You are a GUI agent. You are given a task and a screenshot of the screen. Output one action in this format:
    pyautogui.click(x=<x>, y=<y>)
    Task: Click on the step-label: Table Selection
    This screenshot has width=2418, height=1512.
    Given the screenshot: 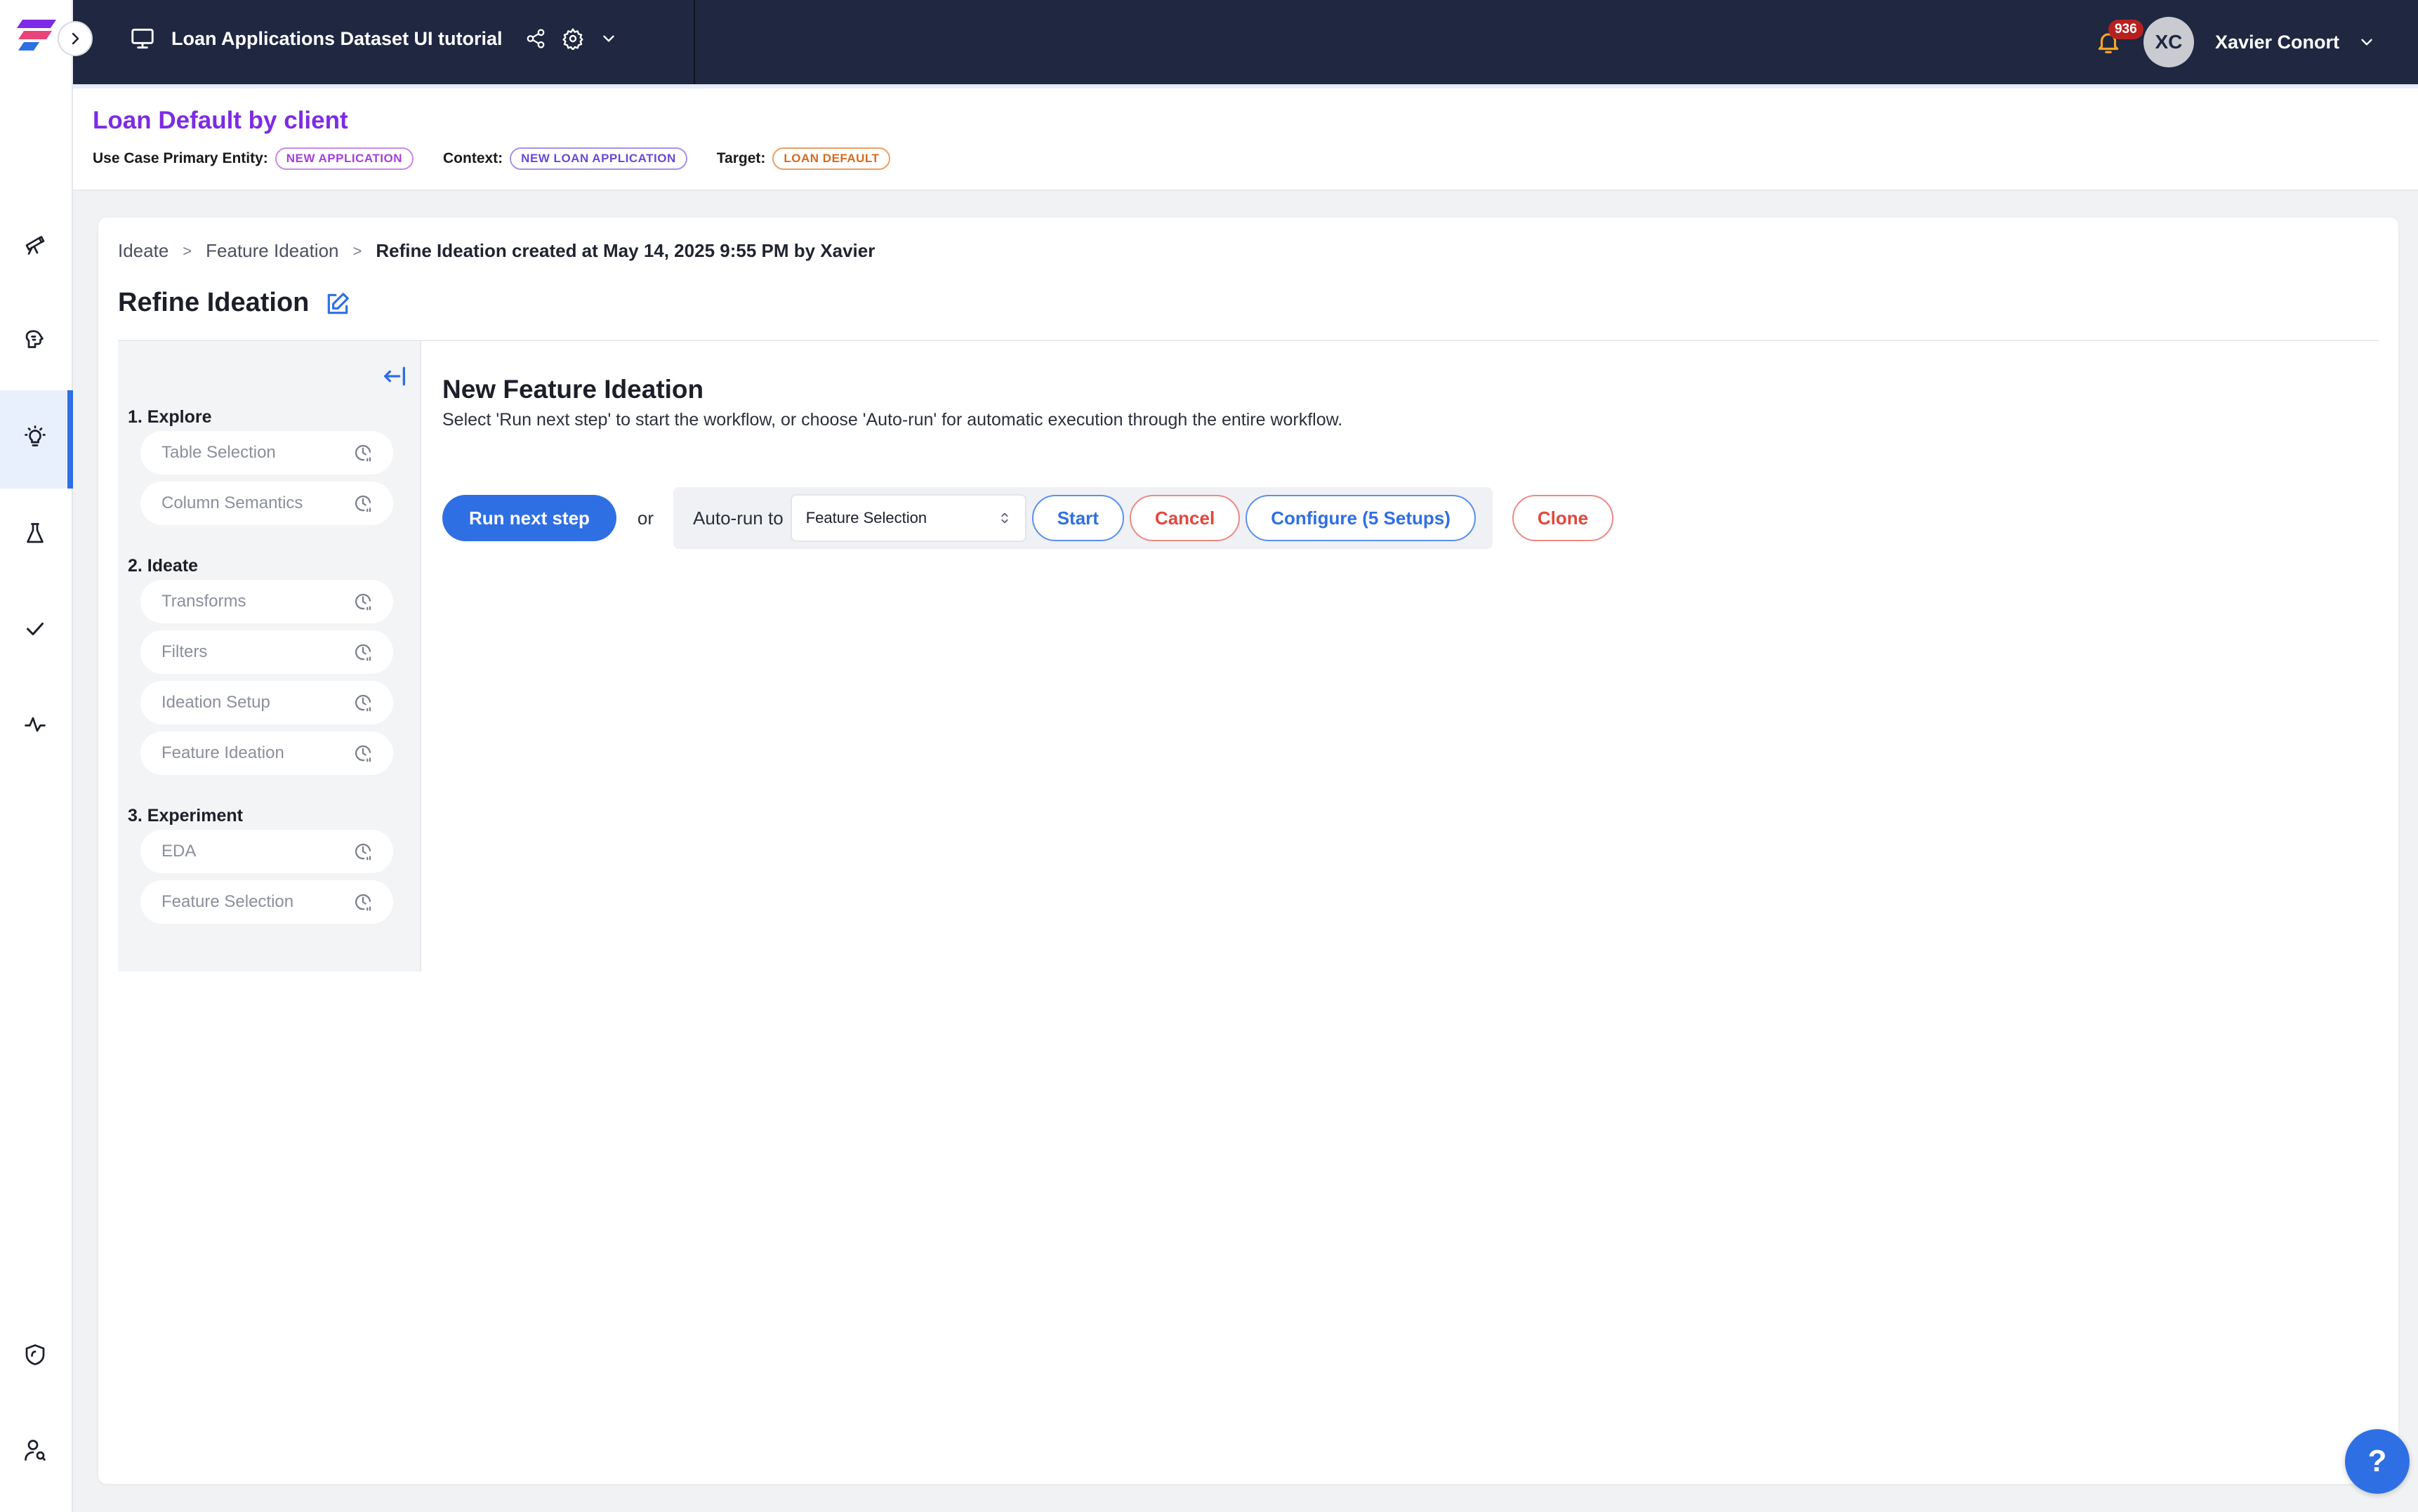 What is the action you would take?
    pyautogui.click(x=218, y=452)
    